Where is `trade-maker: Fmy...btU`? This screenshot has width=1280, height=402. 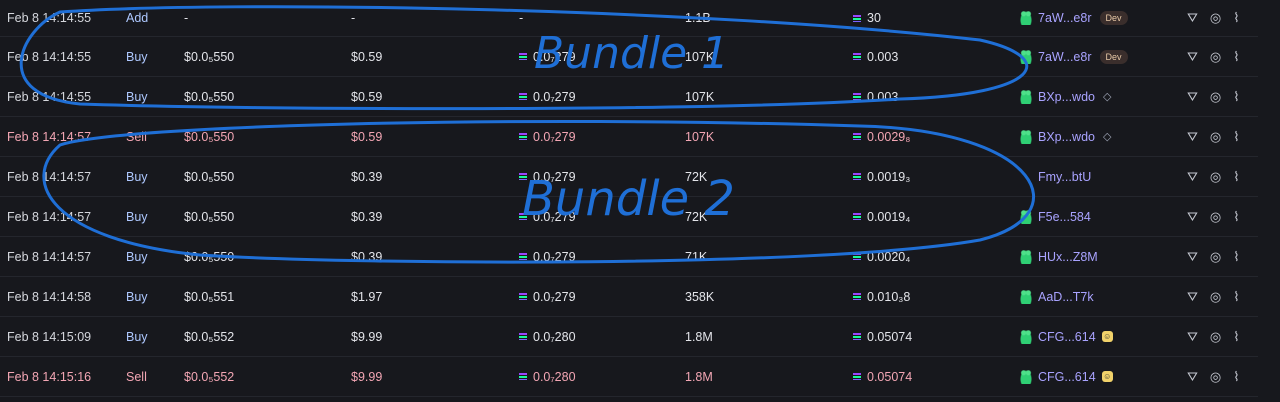
trade-maker: Fmy...btU is located at coordinates (1055, 176).